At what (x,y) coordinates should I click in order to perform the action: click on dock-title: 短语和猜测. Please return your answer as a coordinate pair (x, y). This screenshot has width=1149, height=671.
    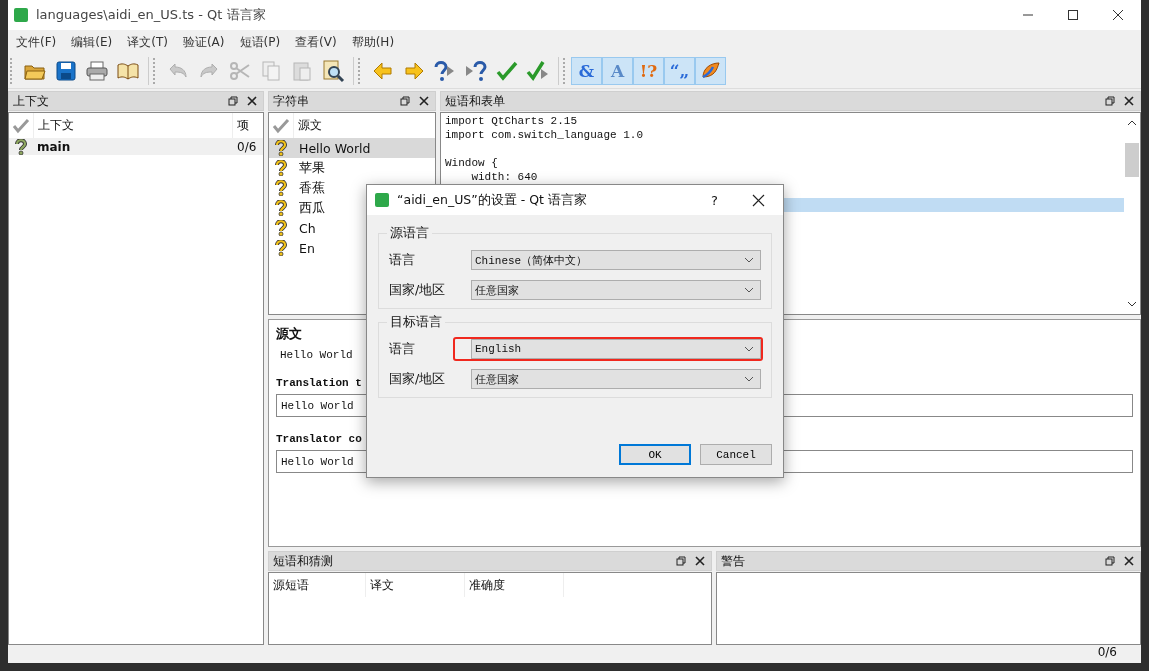
    Looking at the image, I should click on (303, 561).